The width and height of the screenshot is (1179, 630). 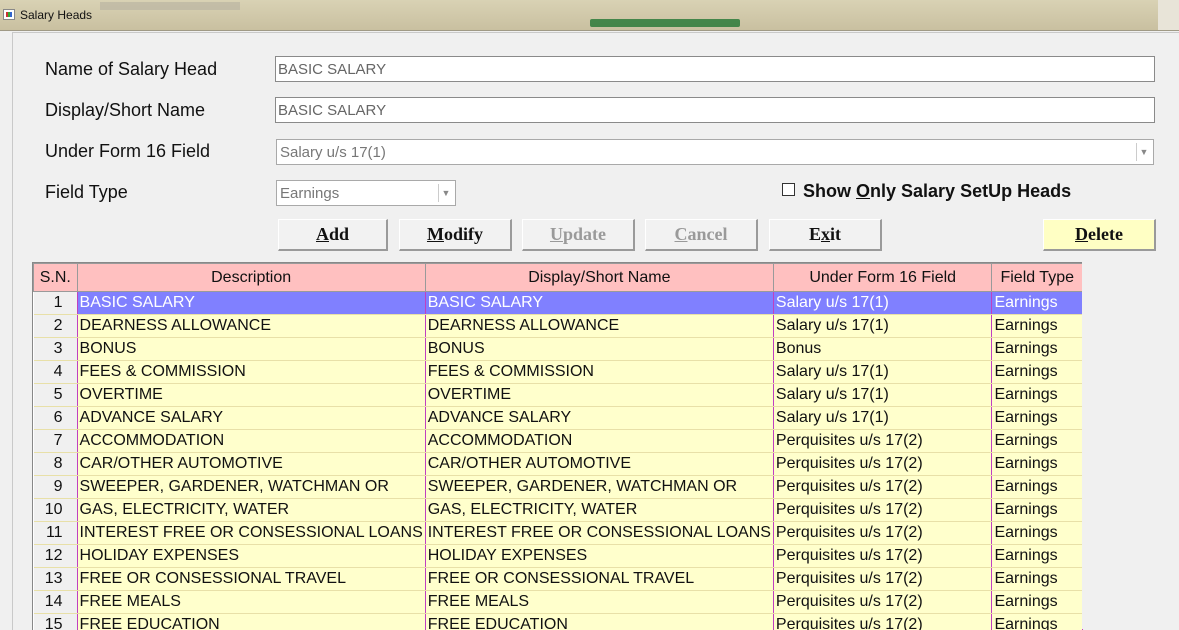 I want to click on cell-sn: 3, so click(x=56, y=349).